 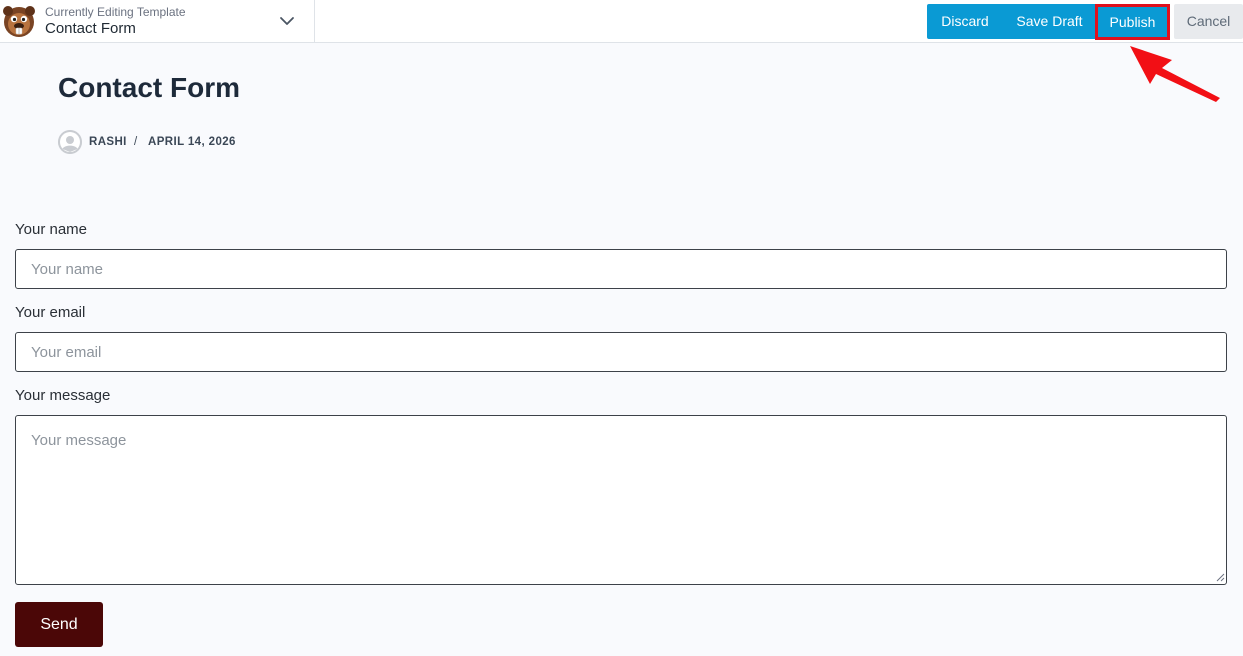 What do you see at coordinates (149, 87) in the screenshot?
I see `page-title: Contact Form` at bounding box center [149, 87].